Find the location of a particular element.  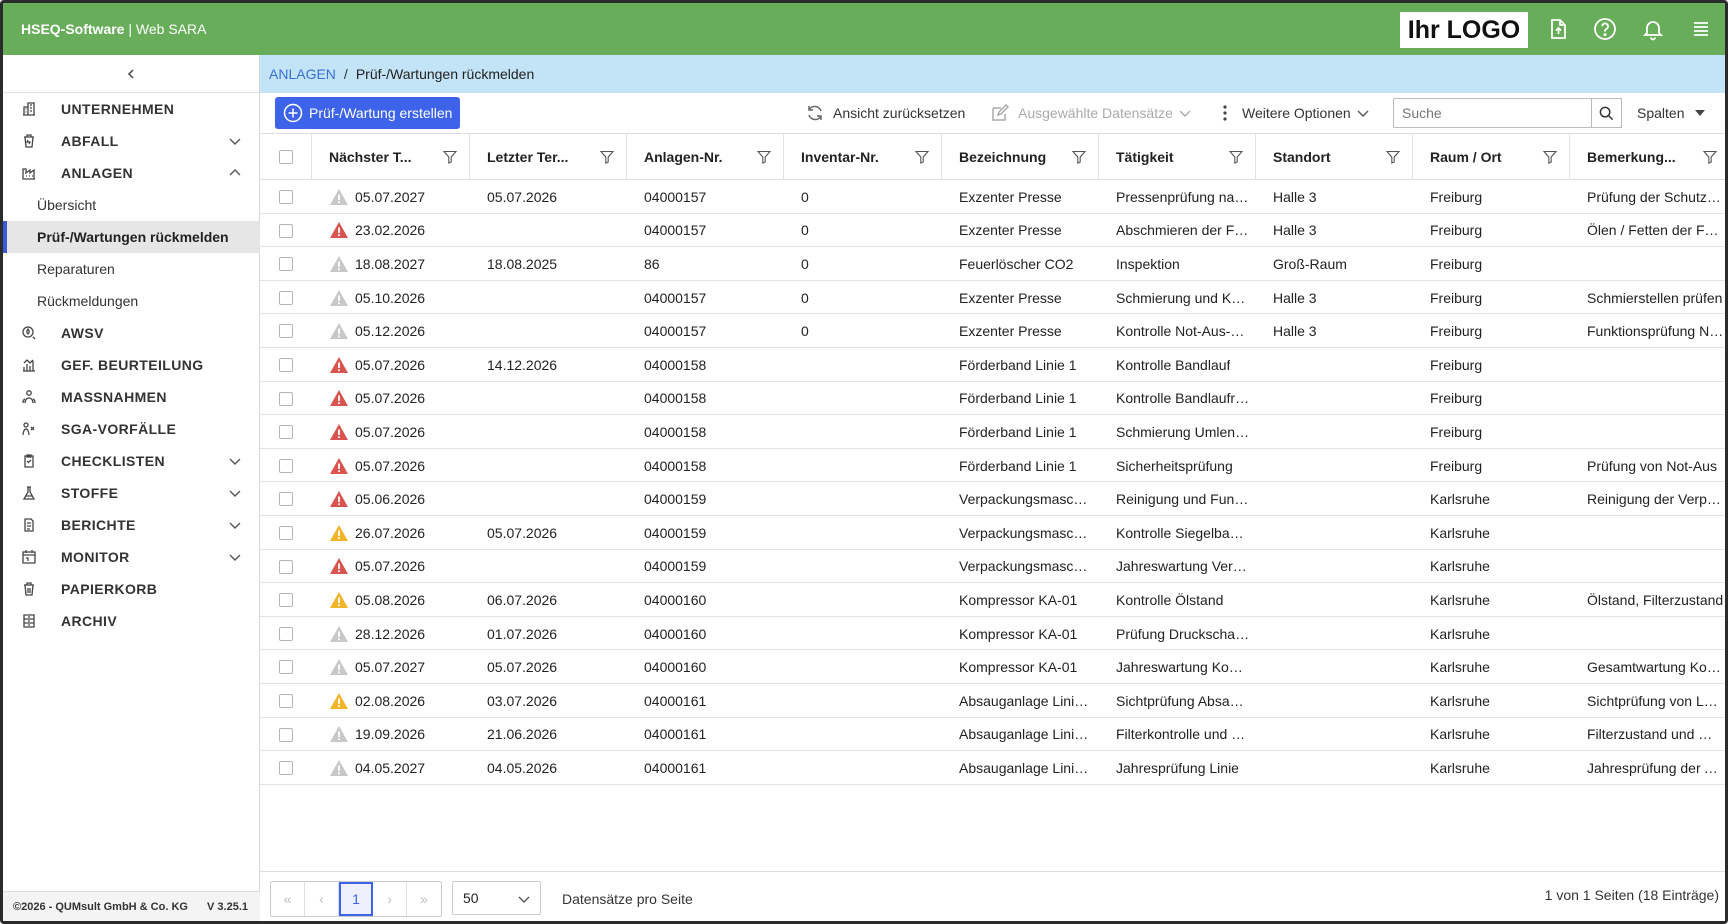

sidebar-subitem-rueckmeldungen: Rückmeldungen is located at coordinates (131, 301).